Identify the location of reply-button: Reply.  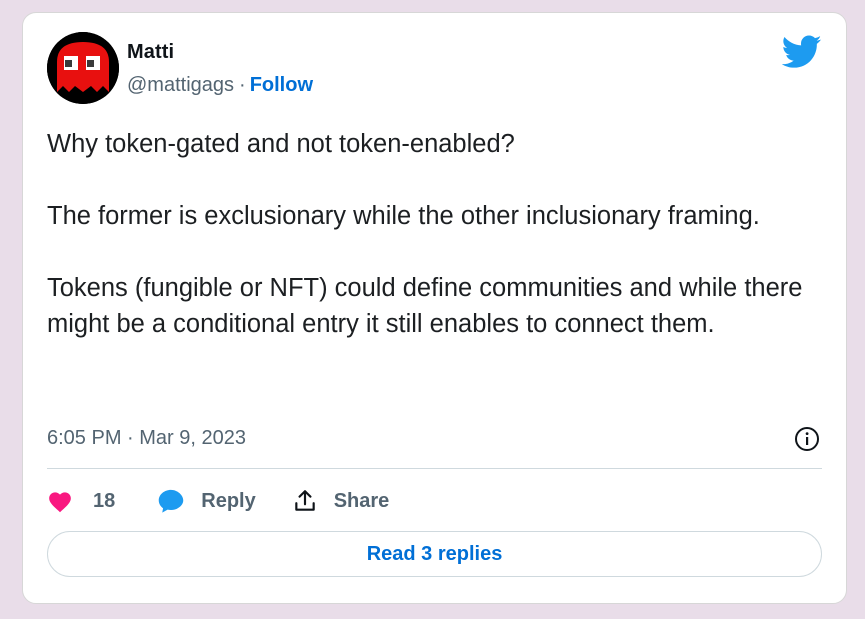
(206, 501).